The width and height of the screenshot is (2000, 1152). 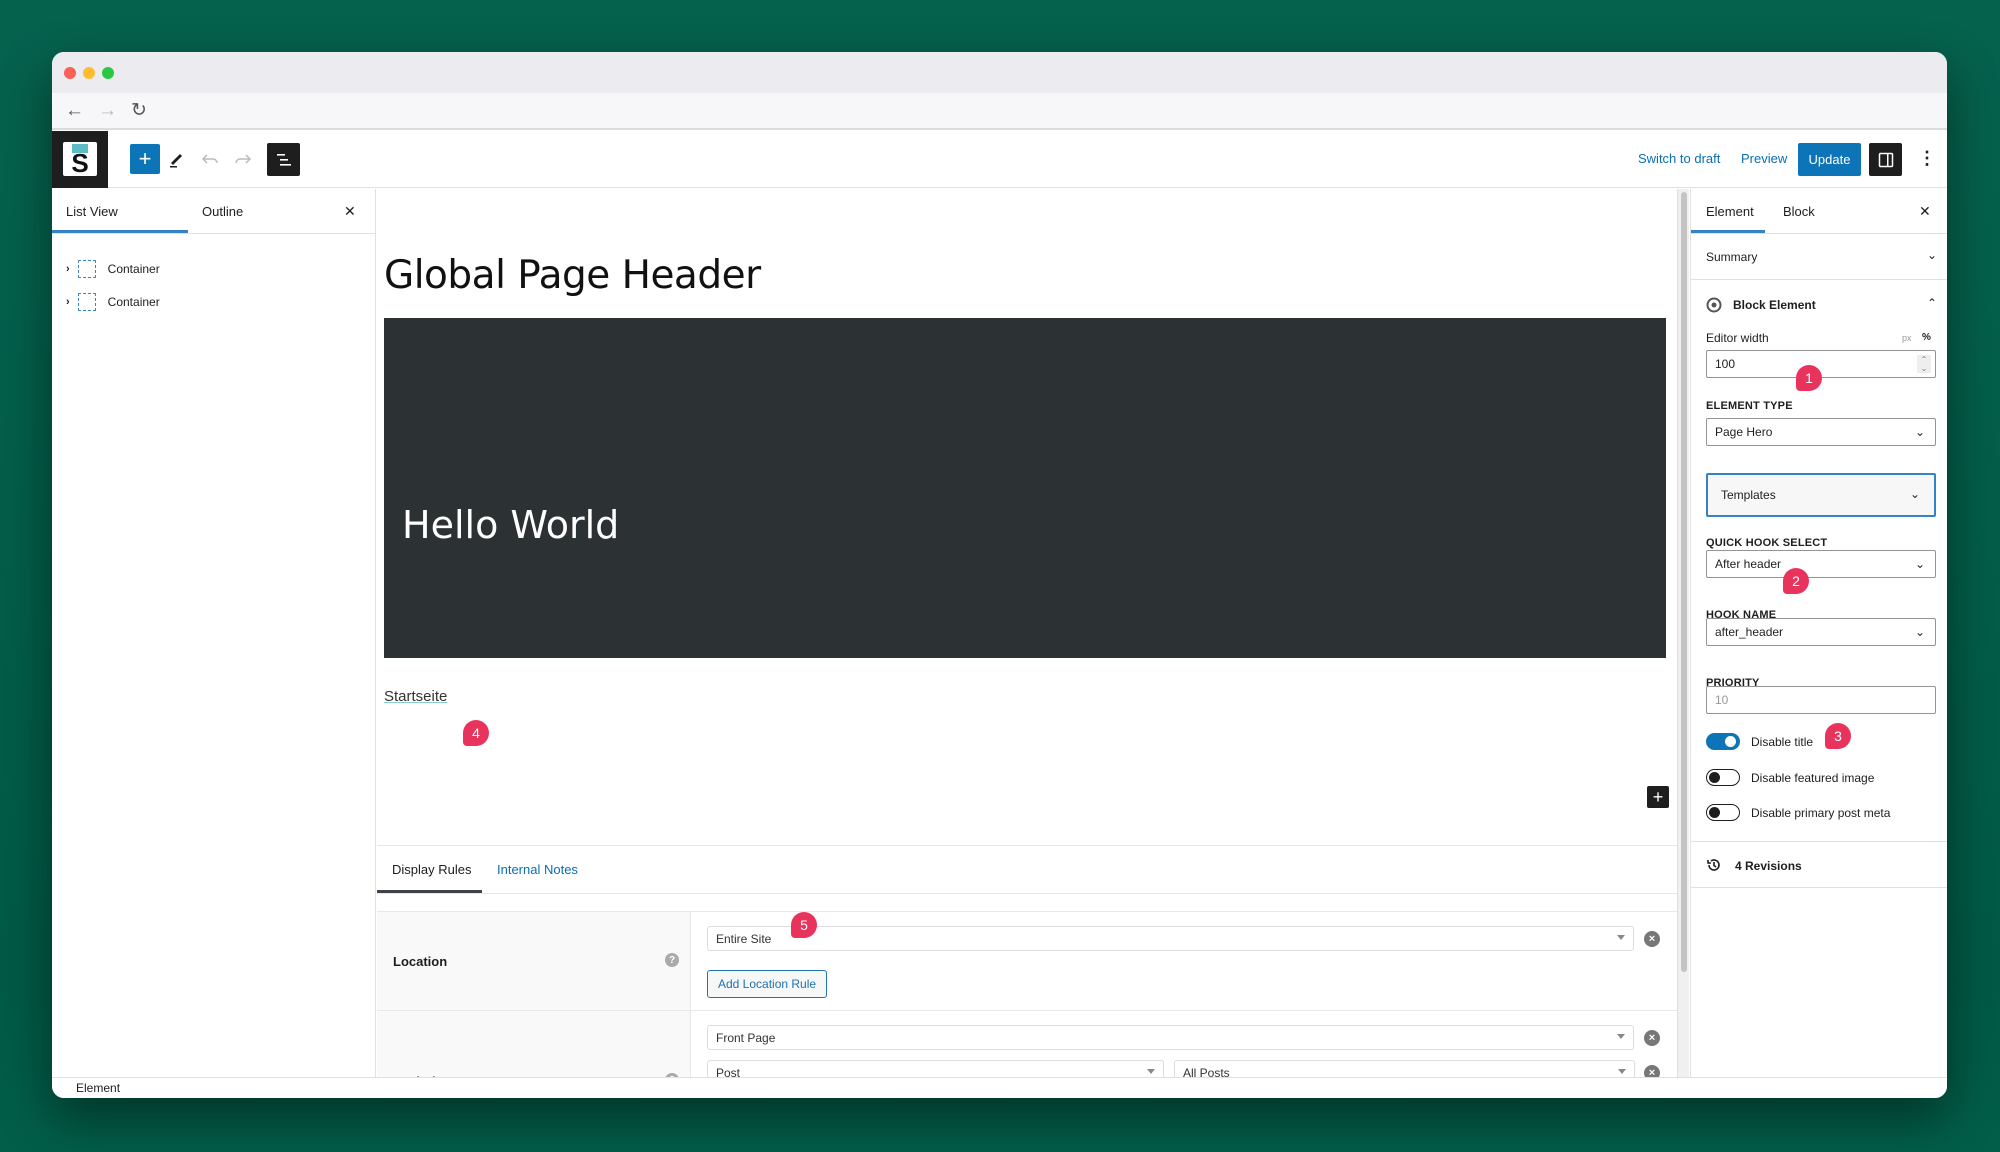 I want to click on annotation-badge: 5, so click(x=804, y=925).